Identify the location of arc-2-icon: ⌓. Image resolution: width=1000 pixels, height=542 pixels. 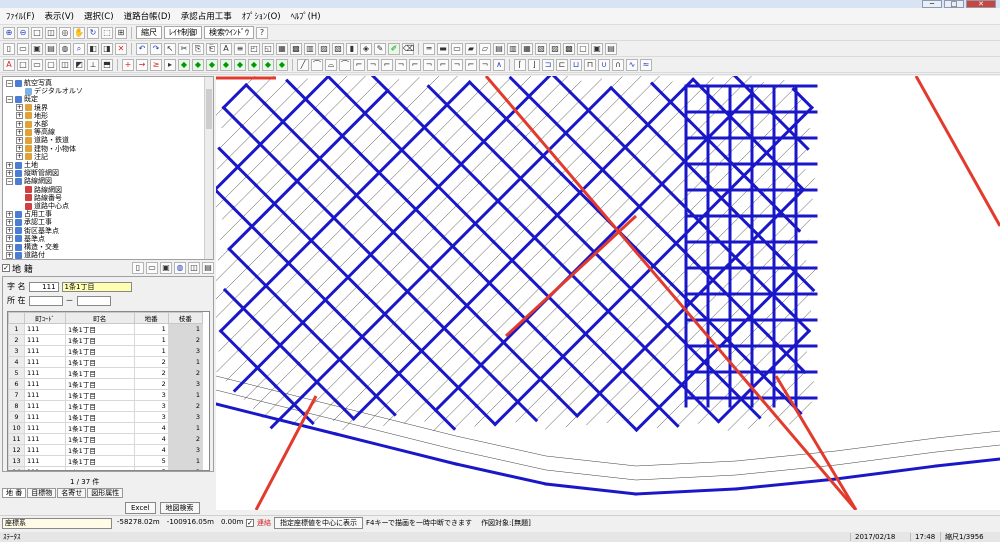
(331, 64).